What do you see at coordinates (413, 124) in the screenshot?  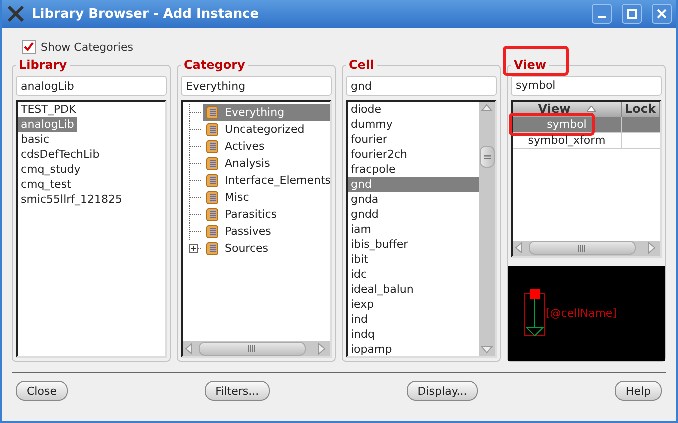 I see `cell-item: dummy` at bounding box center [413, 124].